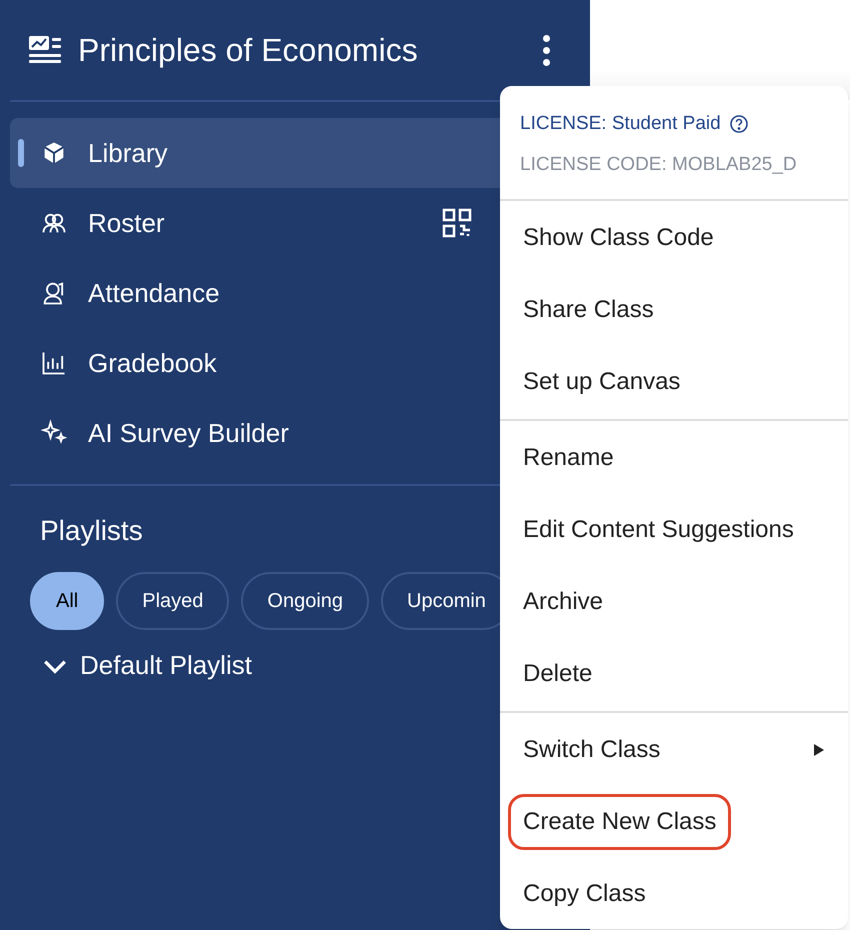 The height and width of the screenshot is (930, 850). What do you see at coordinates (457, 223) in the screenshot?
I see `qr-code-icon` at bounding box center [457, 223].